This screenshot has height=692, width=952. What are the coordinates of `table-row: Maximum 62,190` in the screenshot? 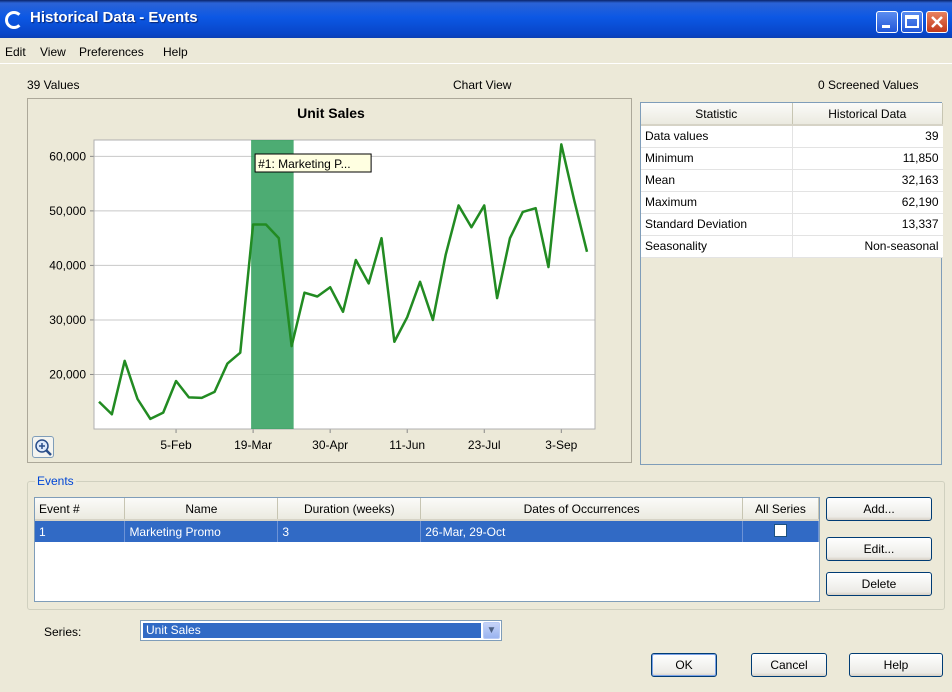 It's located at (792, 202).